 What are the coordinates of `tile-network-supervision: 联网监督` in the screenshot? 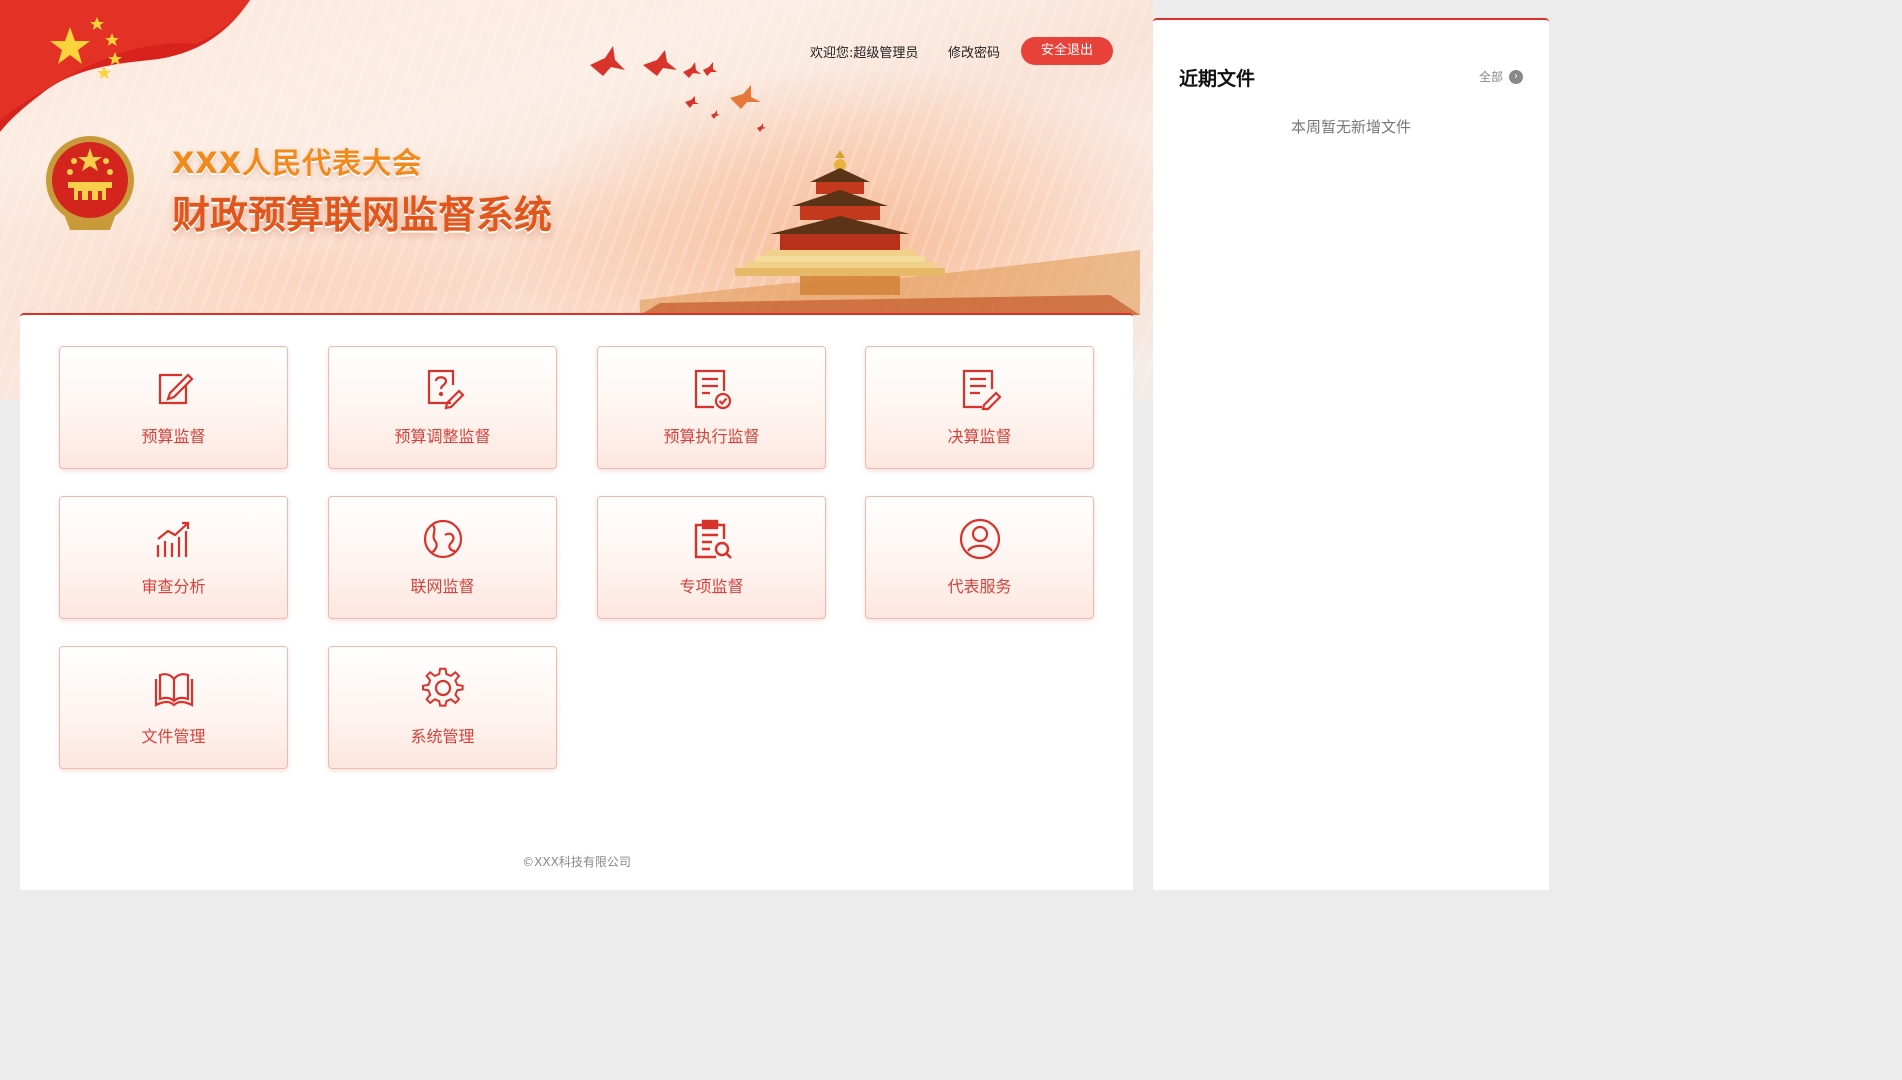 It's located at (442, 557).